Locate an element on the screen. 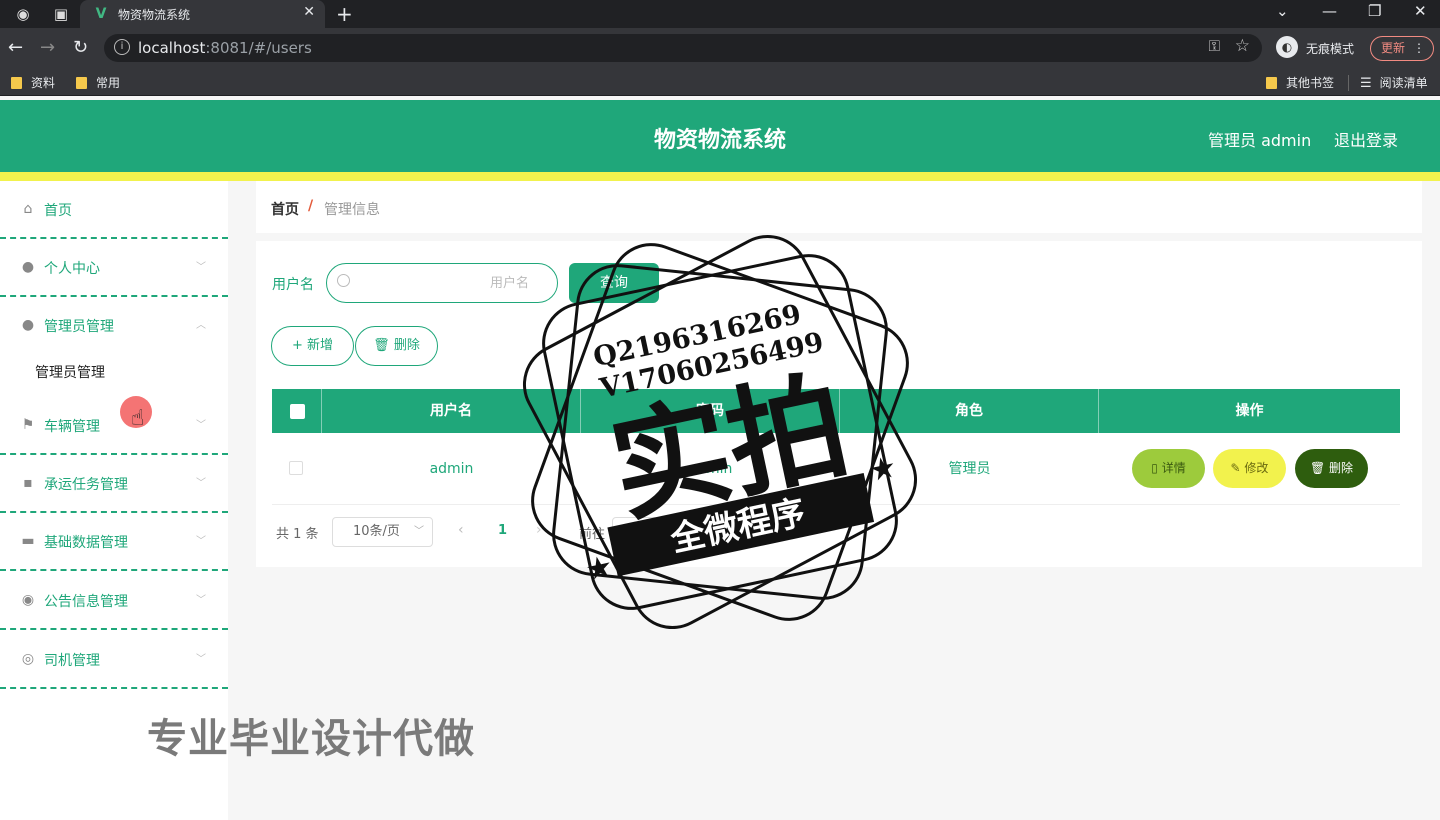 The width and height of the screenshot is (1440, 820). search-label: 用户名 is located at coordinates (293, 285).